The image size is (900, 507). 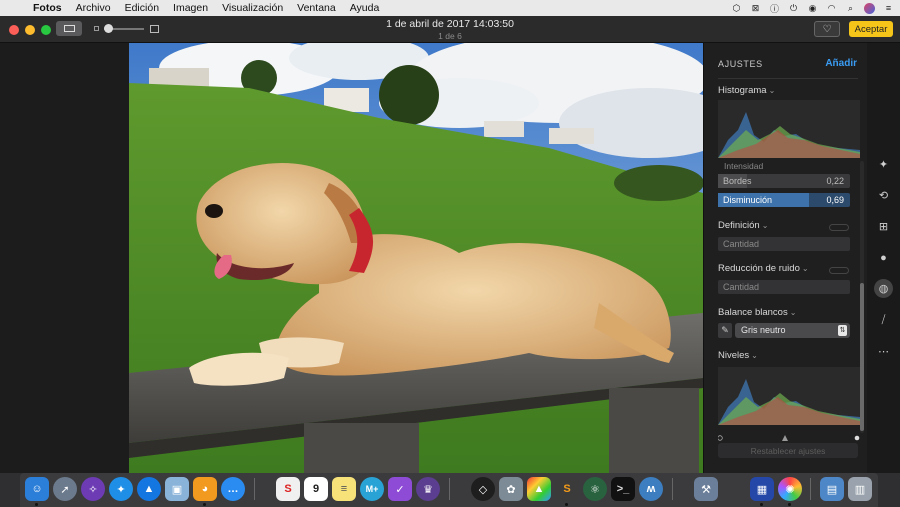 I want to click on menu-fotos: Fotos, so click(x=47, y=8).